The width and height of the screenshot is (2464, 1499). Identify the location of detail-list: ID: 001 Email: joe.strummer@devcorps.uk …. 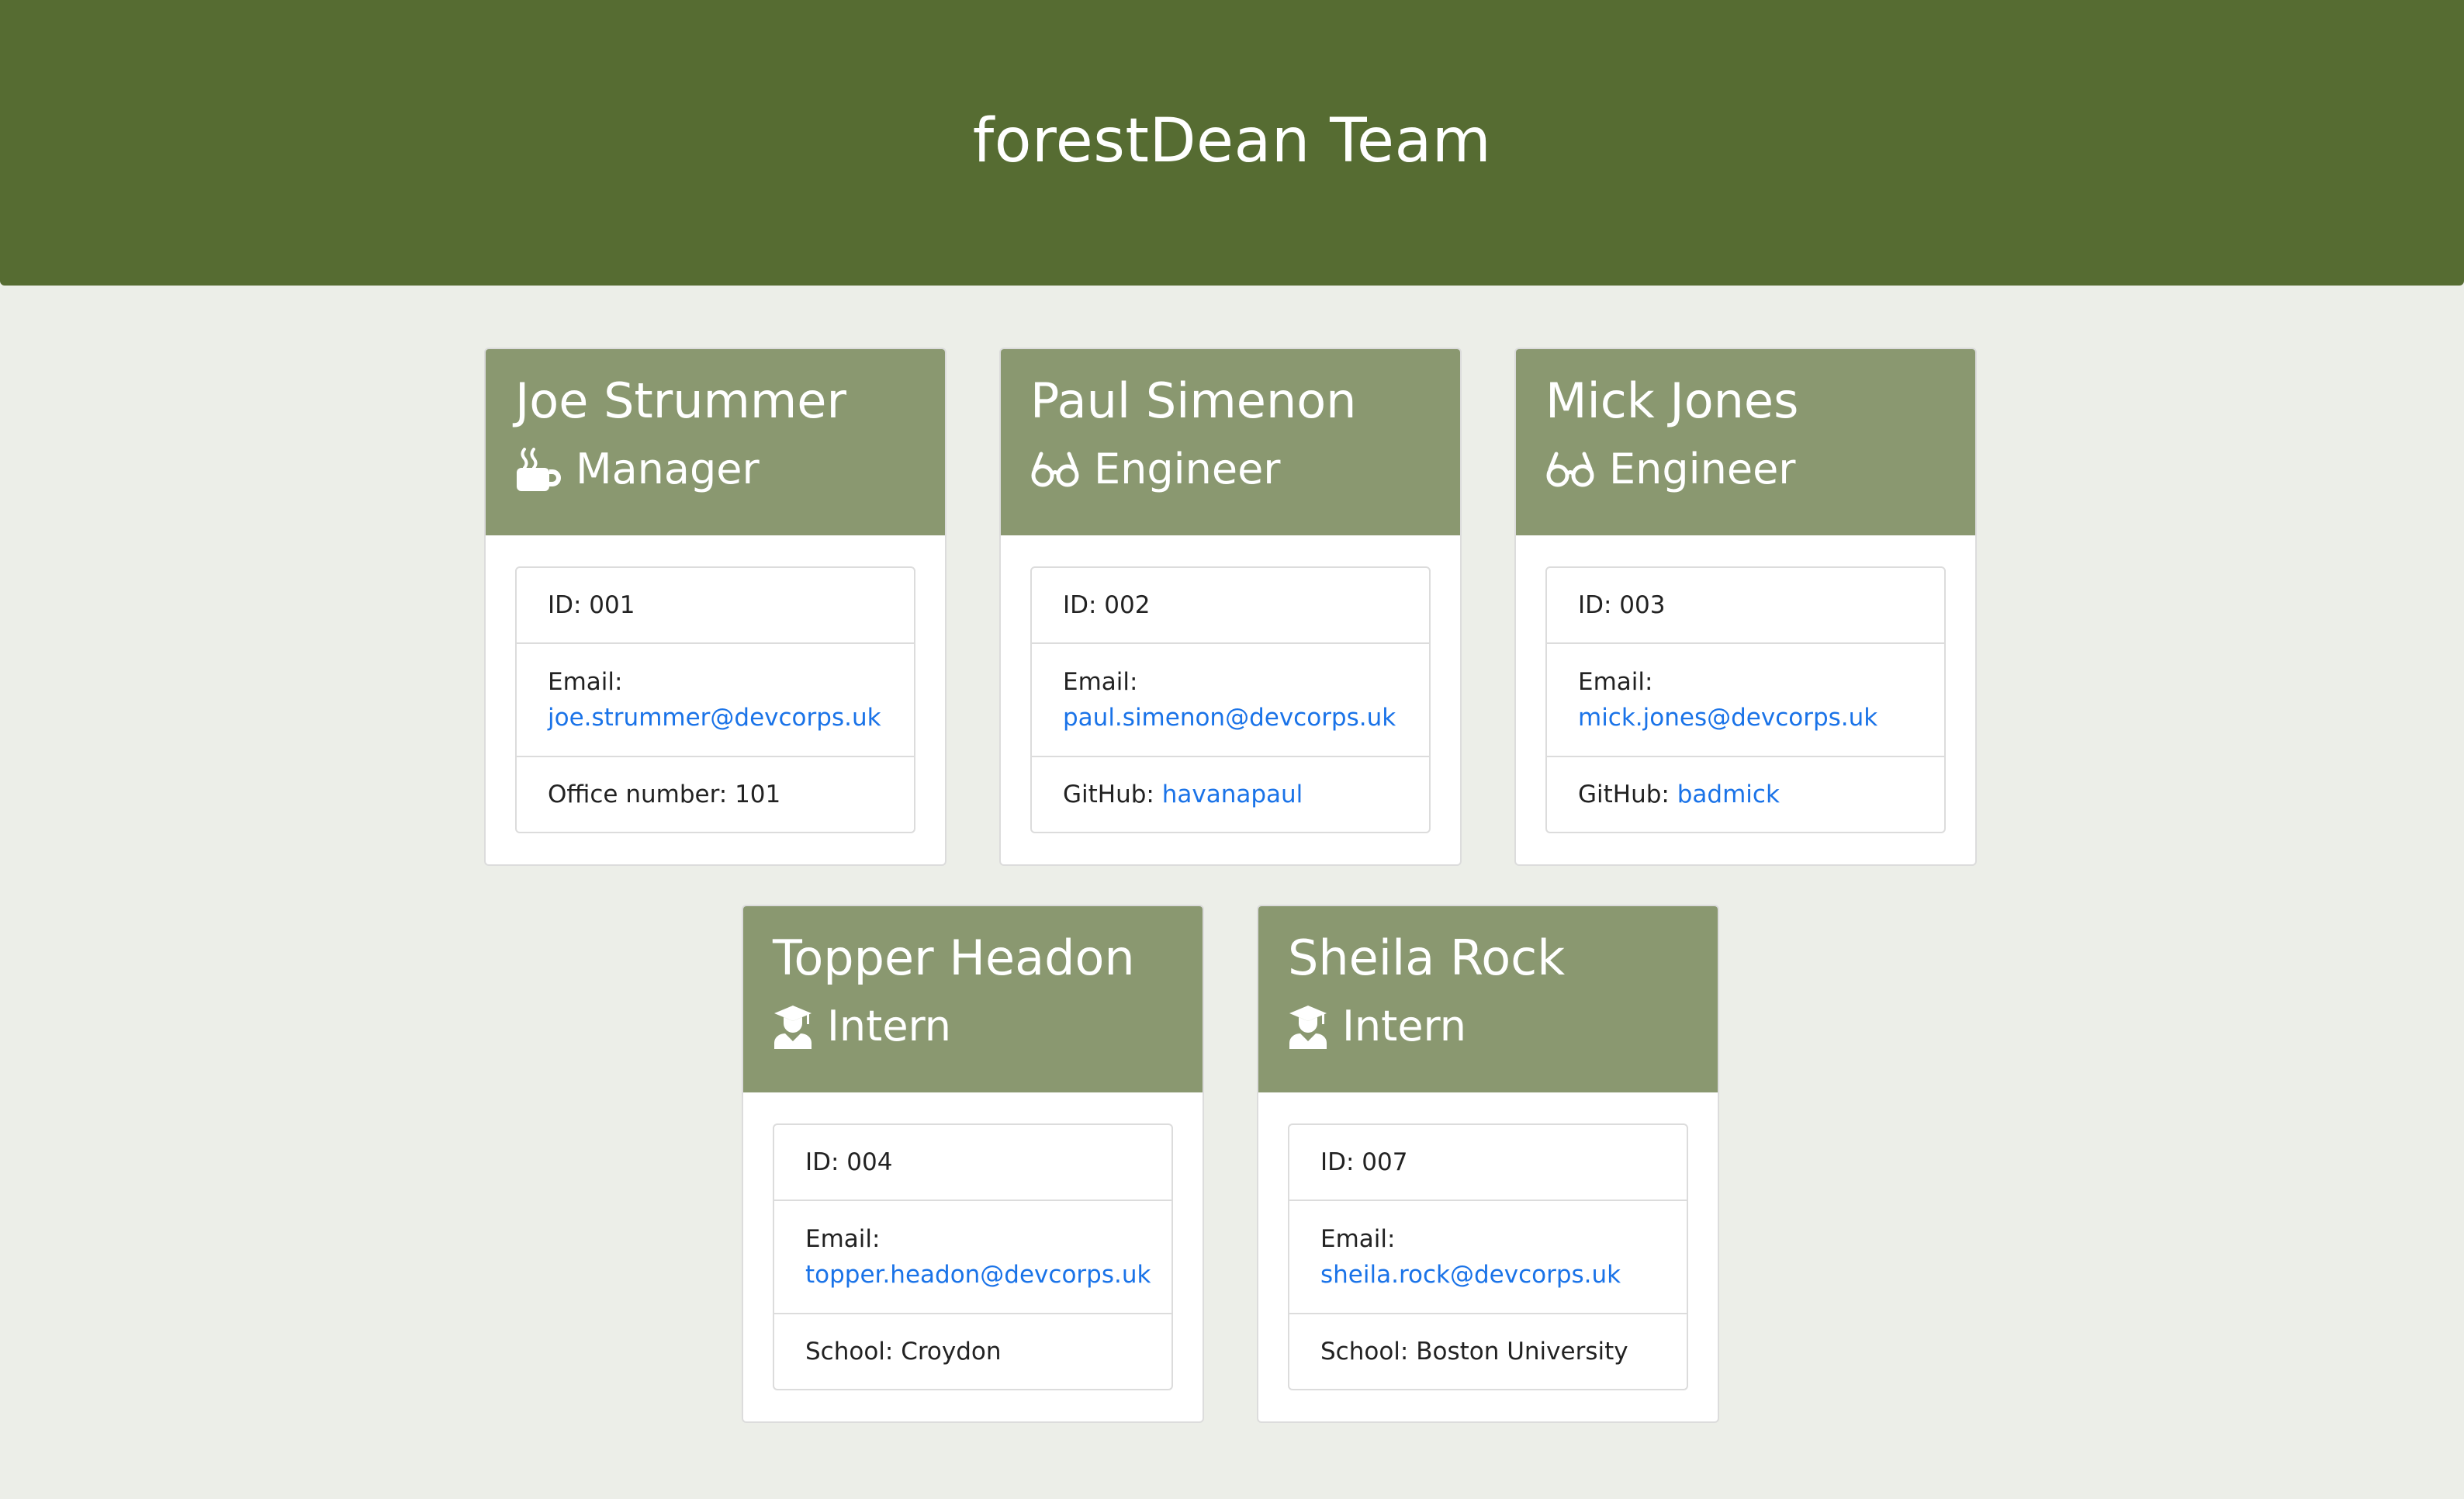
(715, 699).